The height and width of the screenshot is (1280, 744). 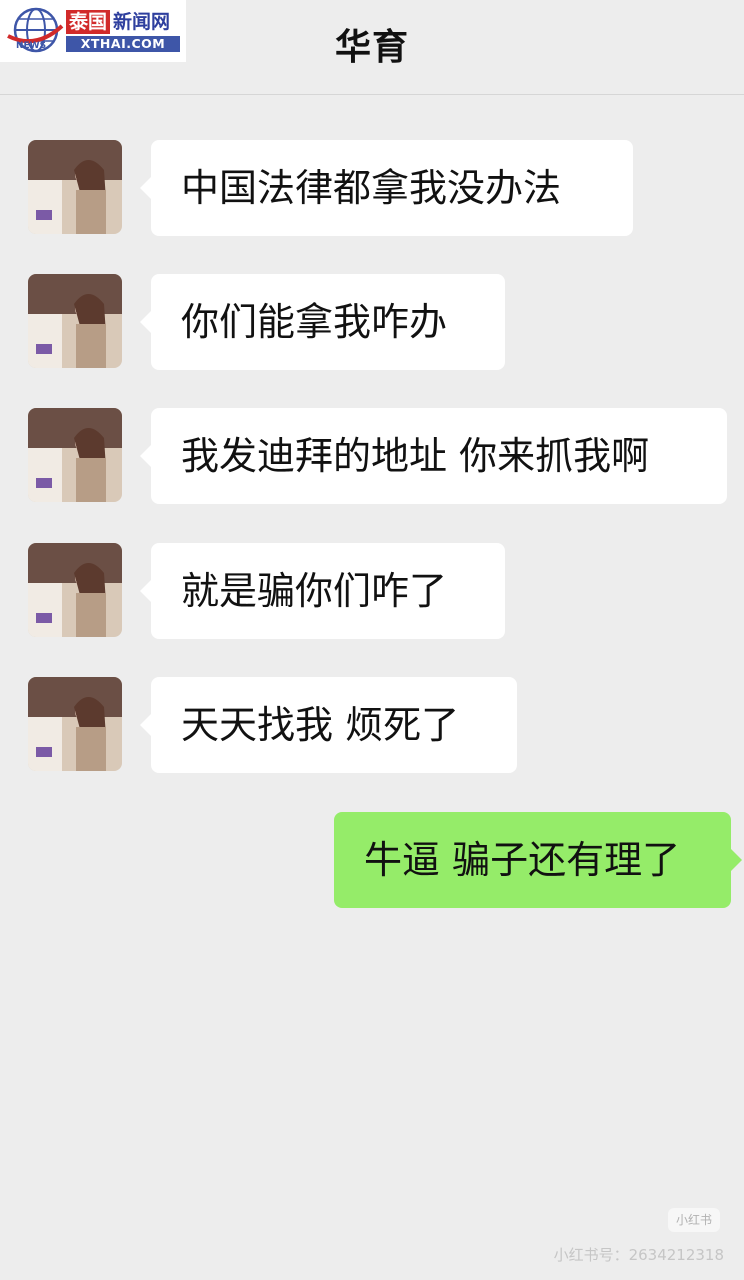 I want to click on outgoing-message-bubble: 牛逼 骗子还有理了, so click(x=538, y=860).